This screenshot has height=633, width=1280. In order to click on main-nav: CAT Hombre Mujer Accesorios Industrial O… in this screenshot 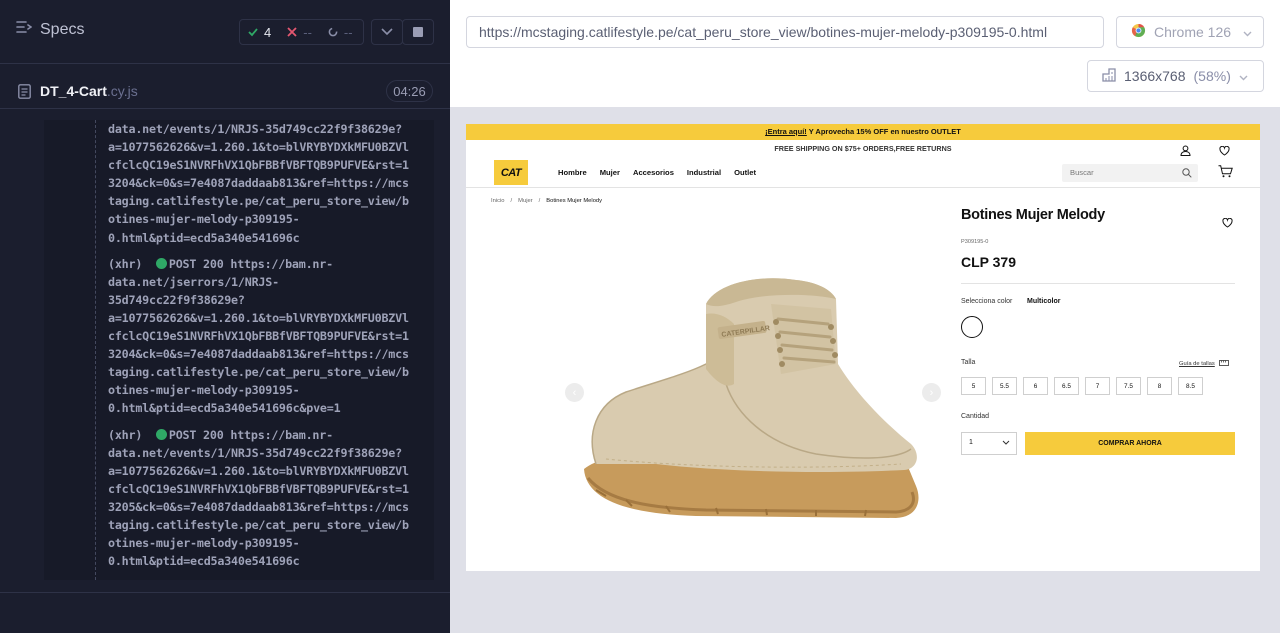, I will do `click(863, 172)`.